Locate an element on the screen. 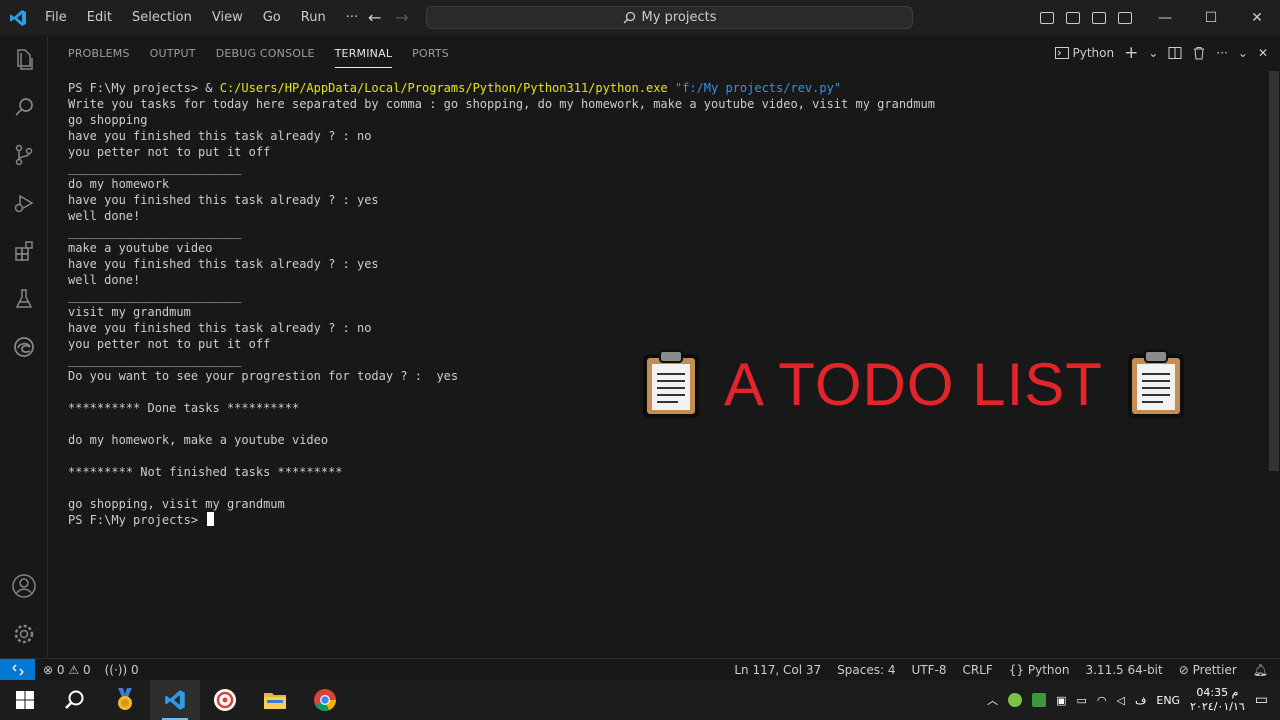  remote-indicator-icon is located at coordinates (17, 669).